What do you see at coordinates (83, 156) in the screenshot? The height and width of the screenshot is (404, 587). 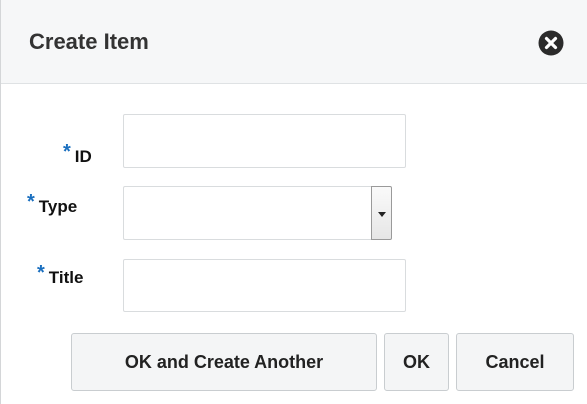 I see `id-label-text: ID` at bounding box center [83, 156].